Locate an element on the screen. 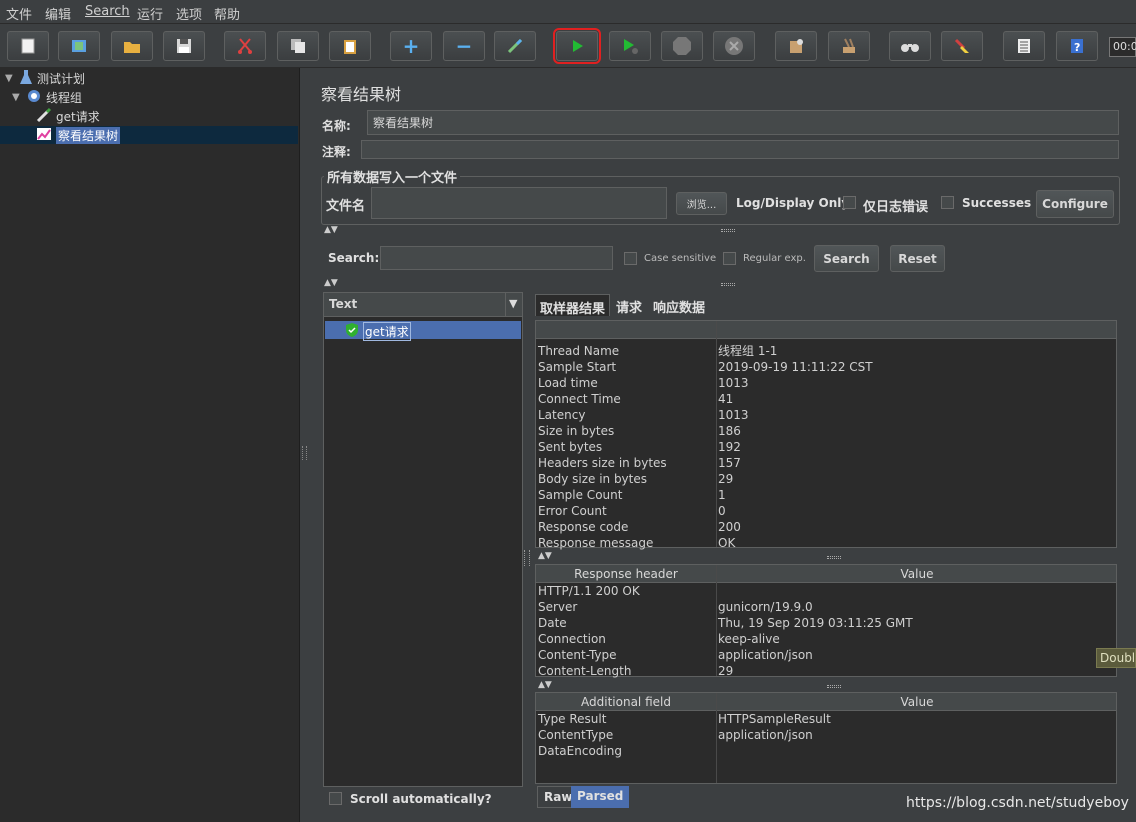  table-row: Sent bytes 192 is located at coordinates (826, 447).